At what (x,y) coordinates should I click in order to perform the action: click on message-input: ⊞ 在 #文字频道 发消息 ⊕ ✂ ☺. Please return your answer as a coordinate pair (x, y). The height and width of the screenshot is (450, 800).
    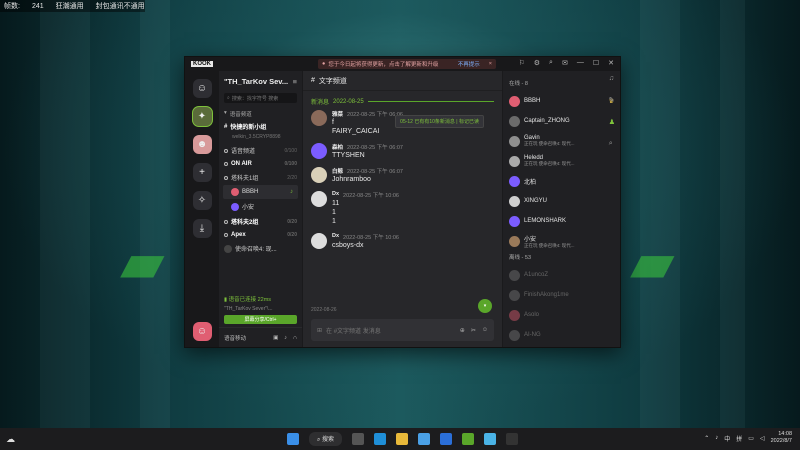
    Looking at the image, I should click on (402, 330).